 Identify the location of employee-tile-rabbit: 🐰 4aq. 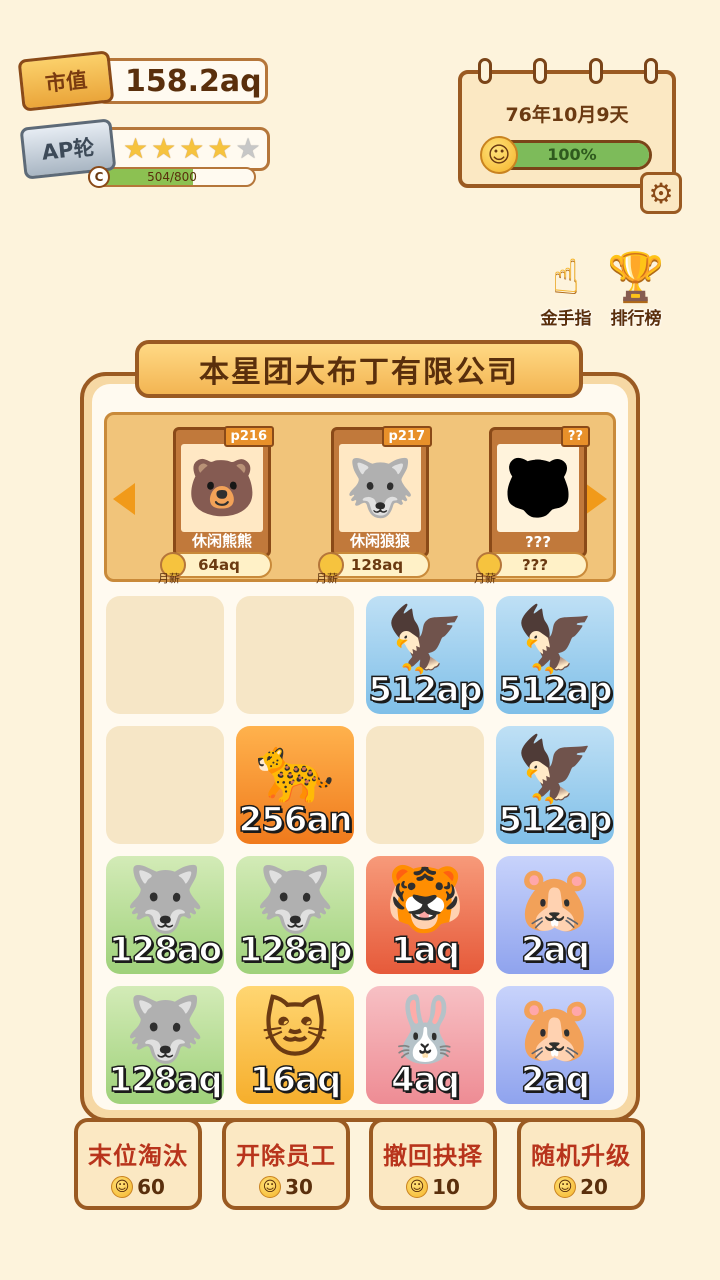
(425, 1045).